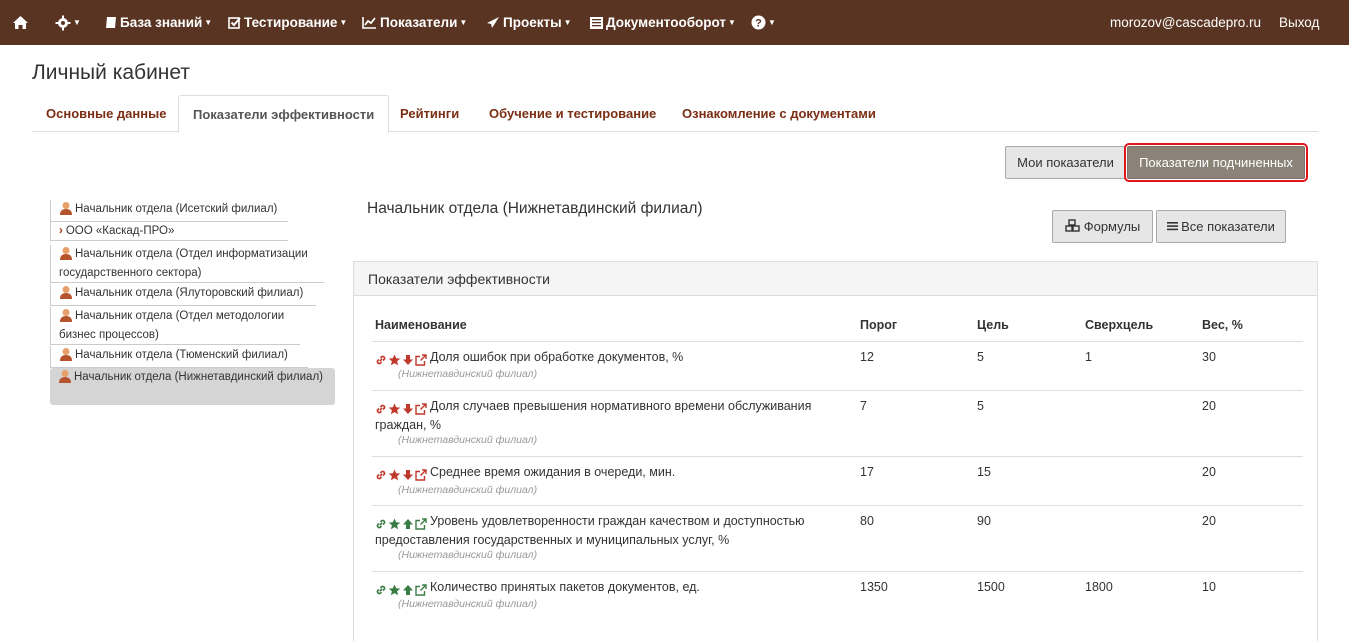 This screenshot has height=641, width=1349. Describe the element at coordinates (610, 473) in the screenshot. I see `indicator-name: Среднее время ожидания в очереди, мин.` at that location.